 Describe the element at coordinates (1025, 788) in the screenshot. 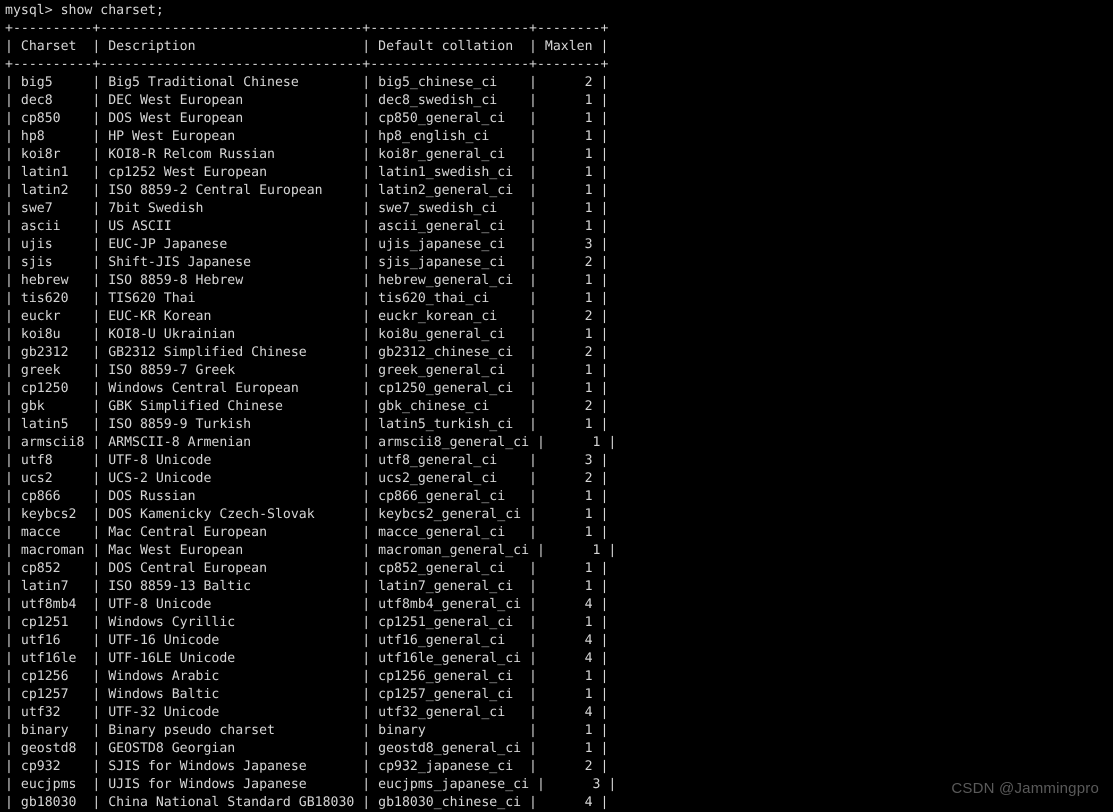

I see `csdn-watermark: CSDN @Jammingpro` at that location.